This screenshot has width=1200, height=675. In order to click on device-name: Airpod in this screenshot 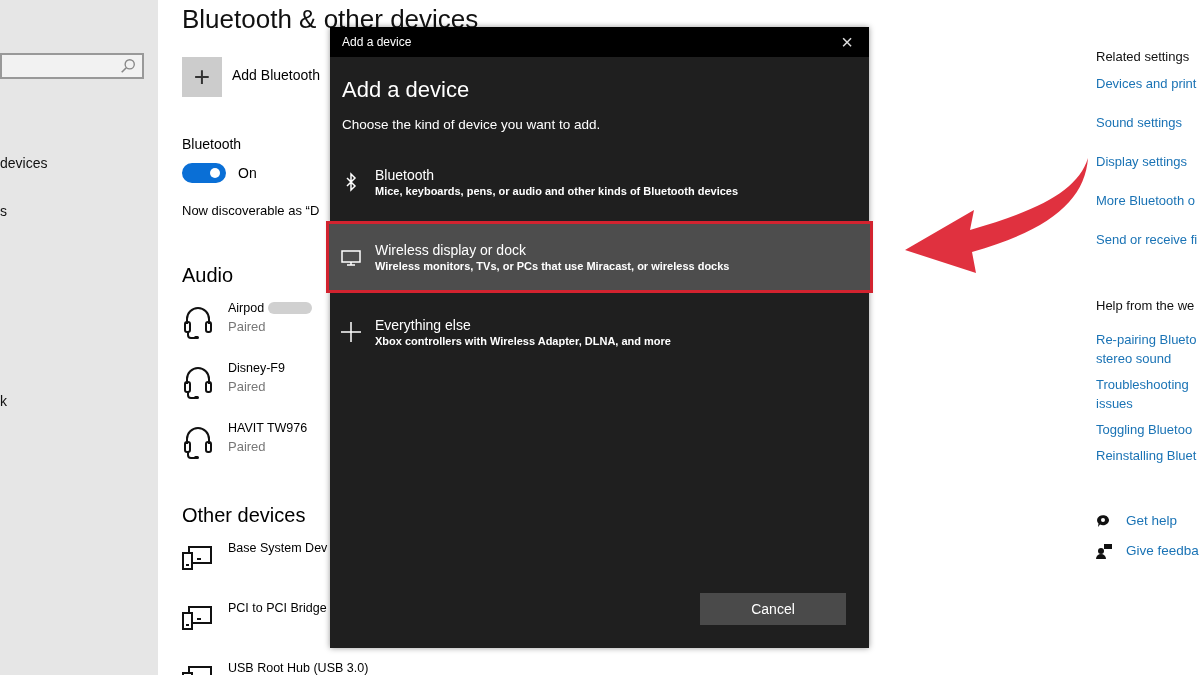, I will do `click(246, 308)`.